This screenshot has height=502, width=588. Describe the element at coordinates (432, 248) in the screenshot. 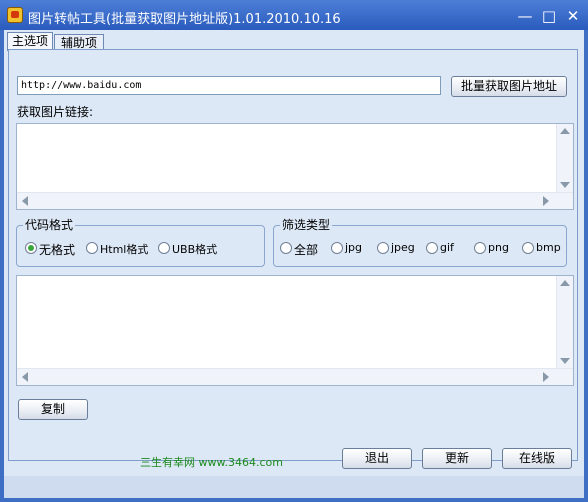

I see `radio-filter-gif` at that location.